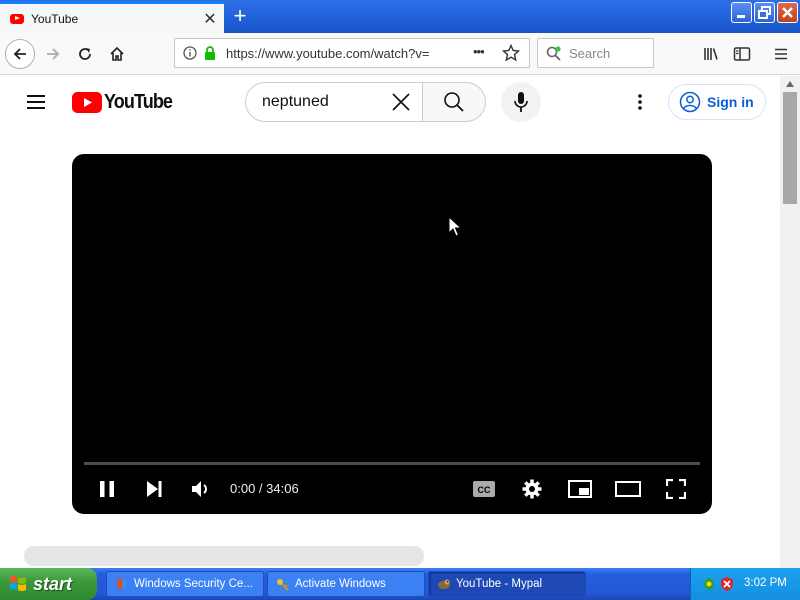  What do you see at coordinates (790, 322) in the screenshot?
I see `page-scrollbar` at bounding box center [790, 322].